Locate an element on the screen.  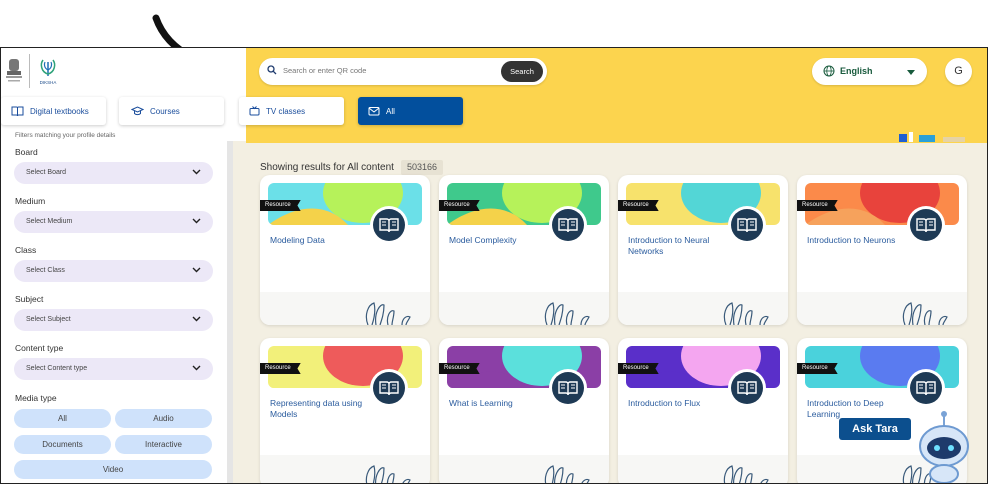
language-selector: English is located at coordinates (869, 71).